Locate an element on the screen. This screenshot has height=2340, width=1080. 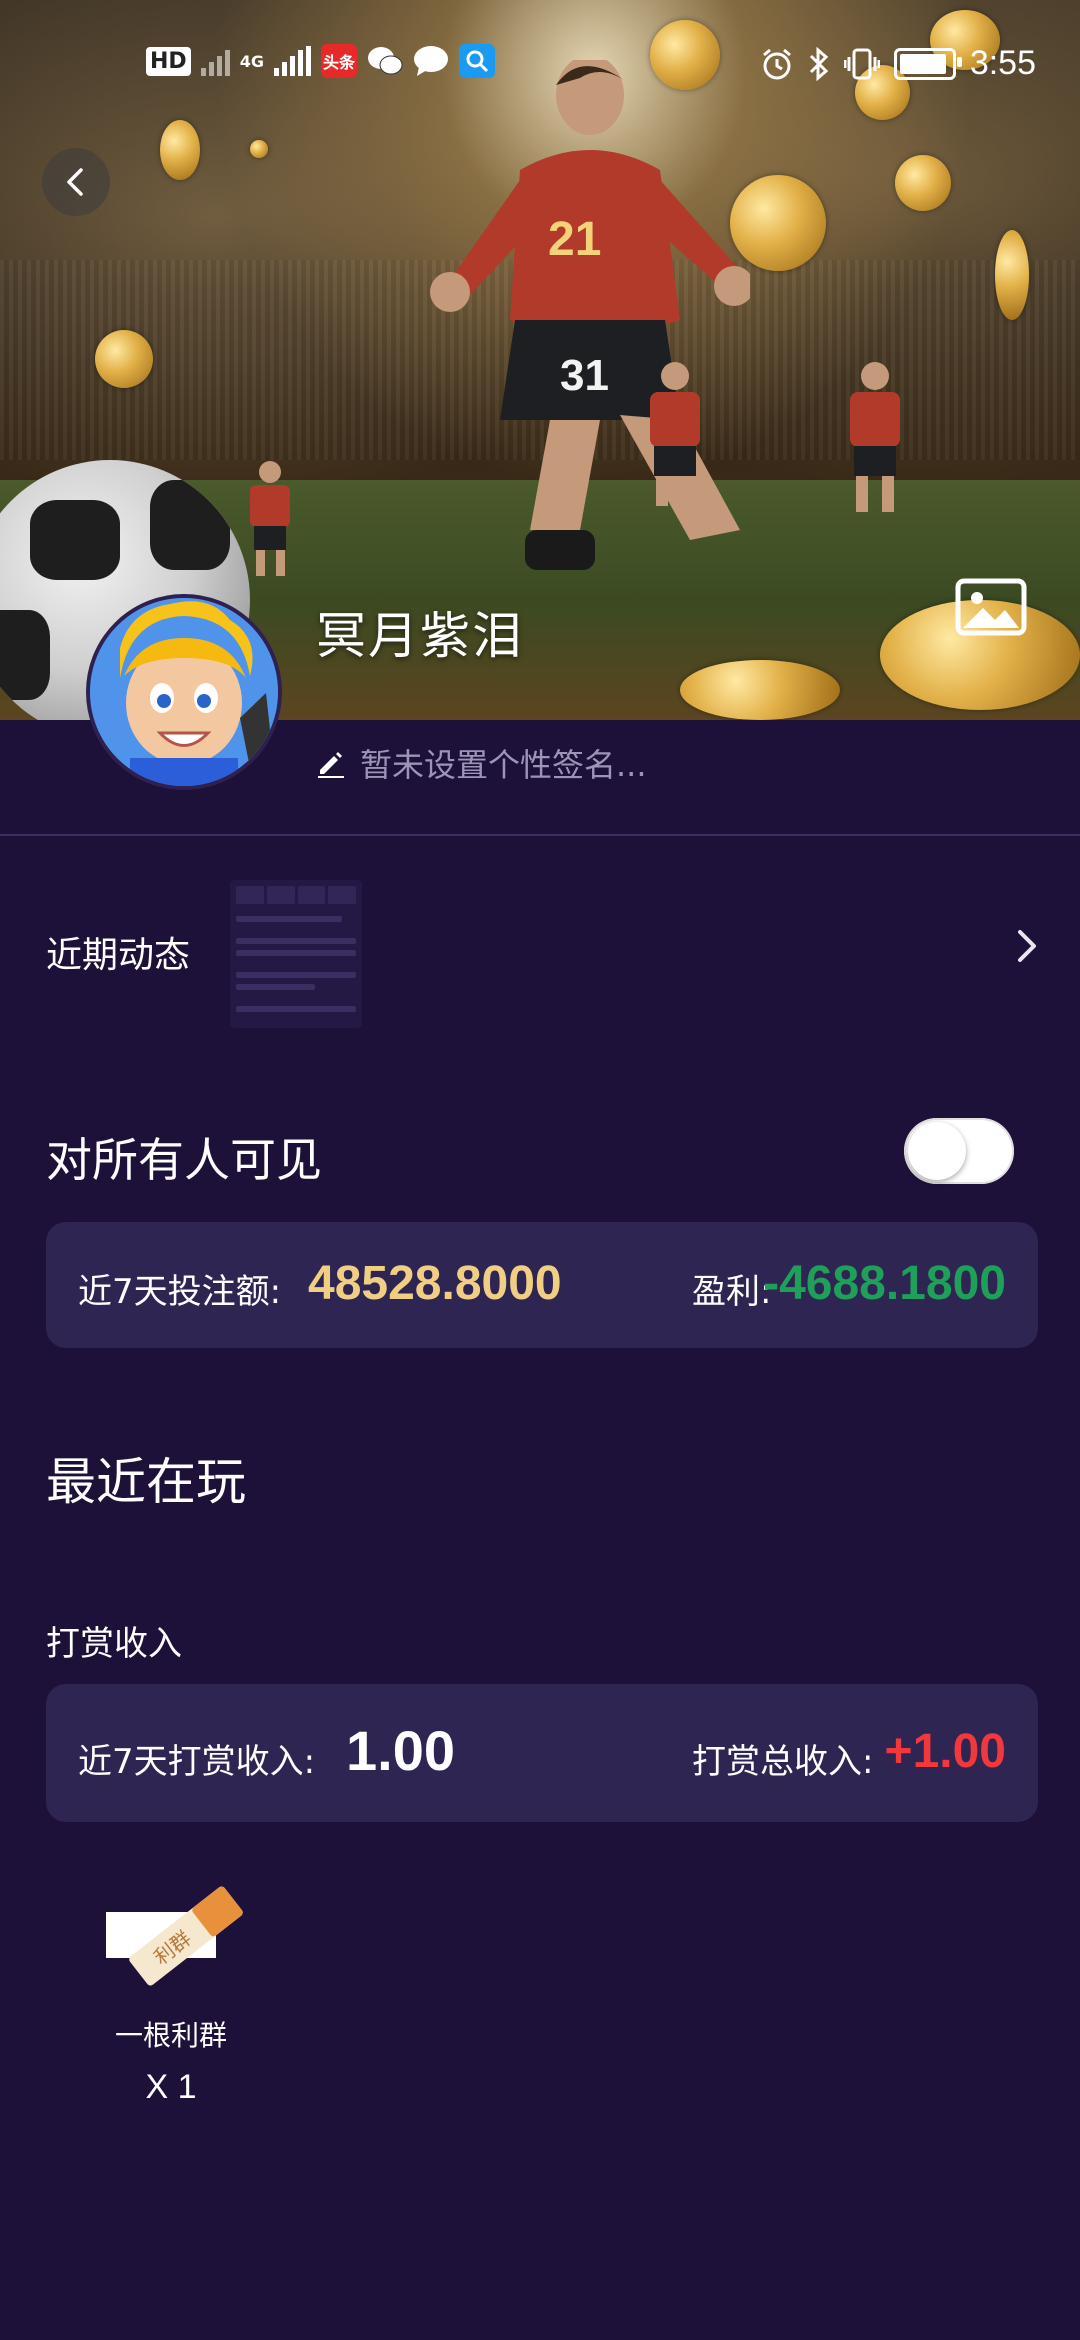
hd-2-icon: HD is located at coordinates (168, 61).